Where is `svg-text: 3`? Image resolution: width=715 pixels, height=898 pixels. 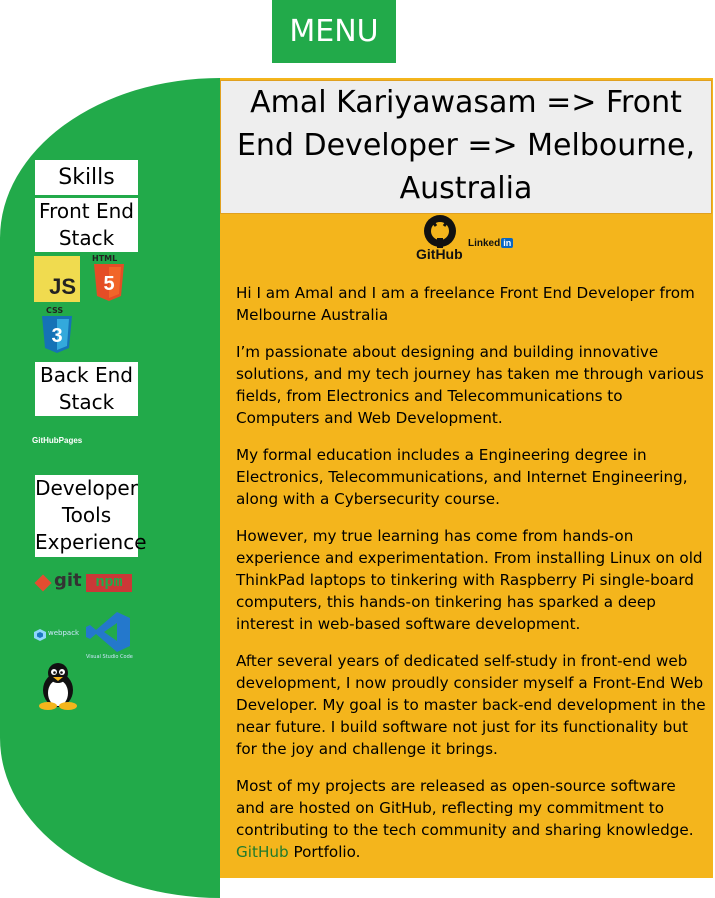
svg-text: 3 is located at coordinates (56, 336).